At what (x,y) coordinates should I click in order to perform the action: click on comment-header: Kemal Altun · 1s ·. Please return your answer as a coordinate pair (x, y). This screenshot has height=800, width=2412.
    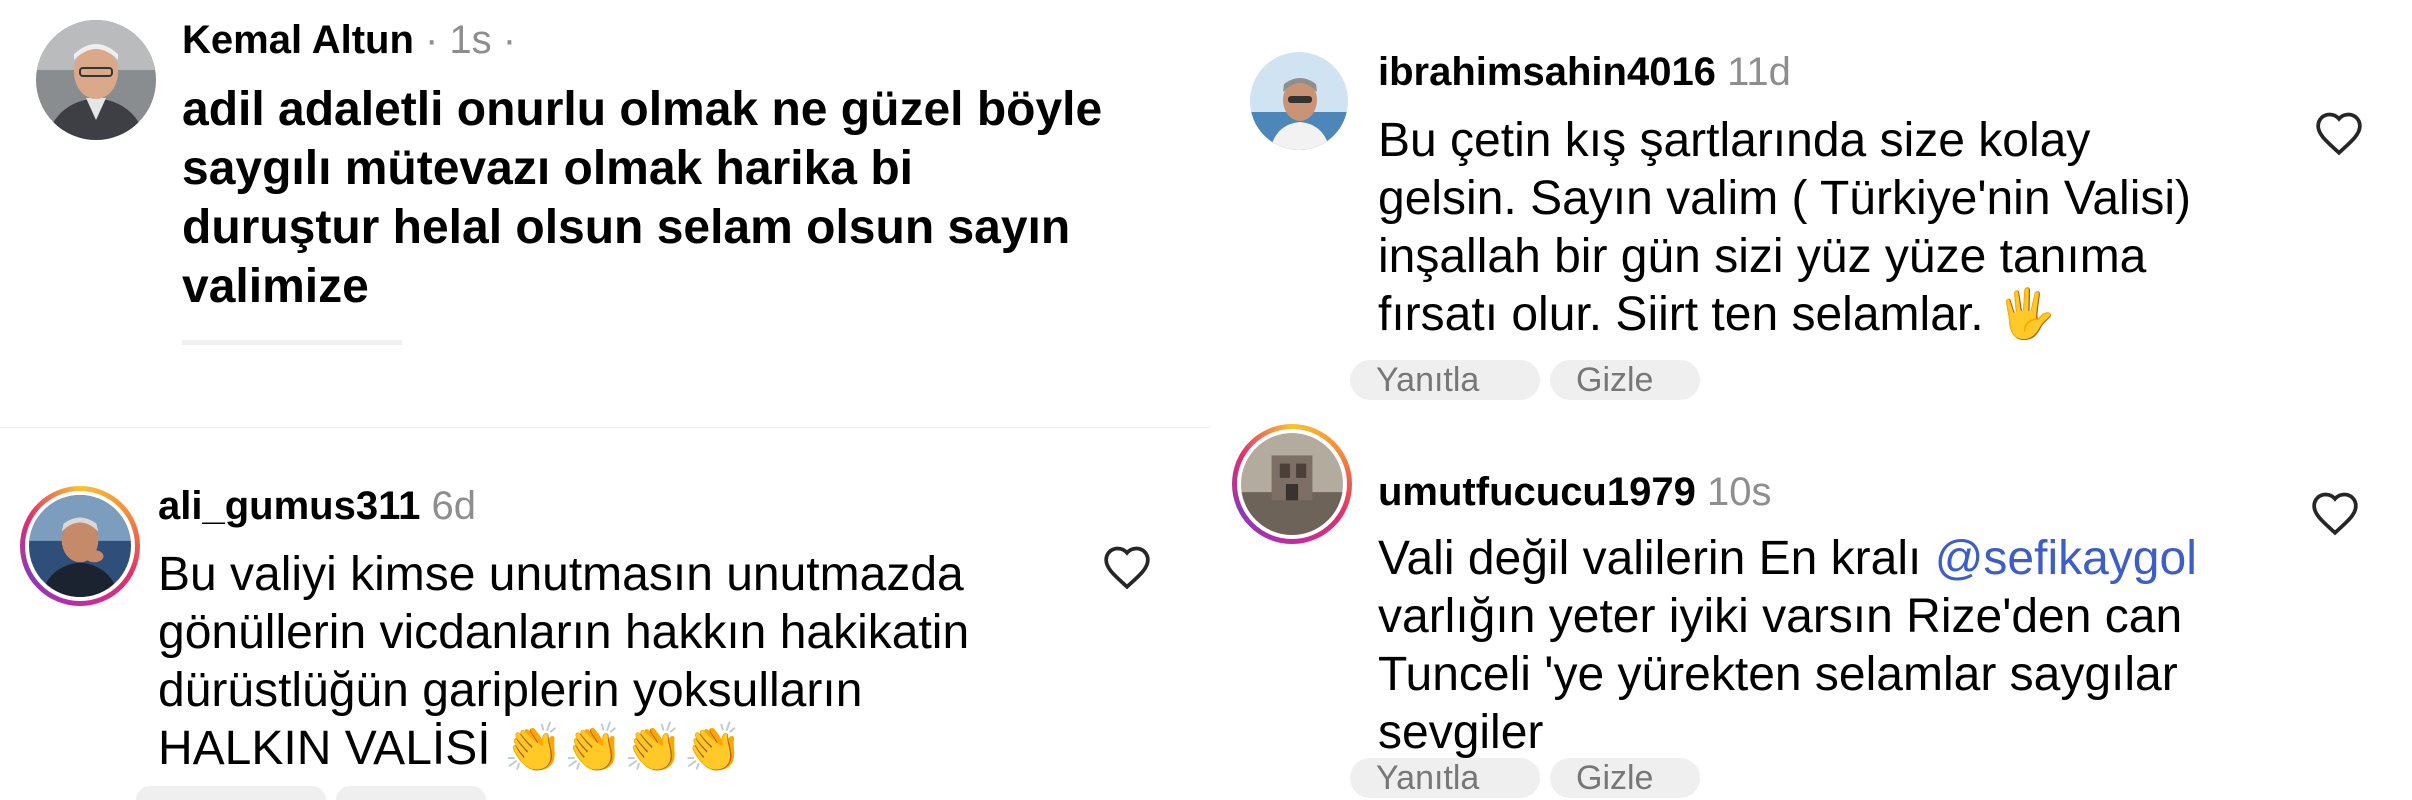
    Looking at the image, I should click on (349, 40).